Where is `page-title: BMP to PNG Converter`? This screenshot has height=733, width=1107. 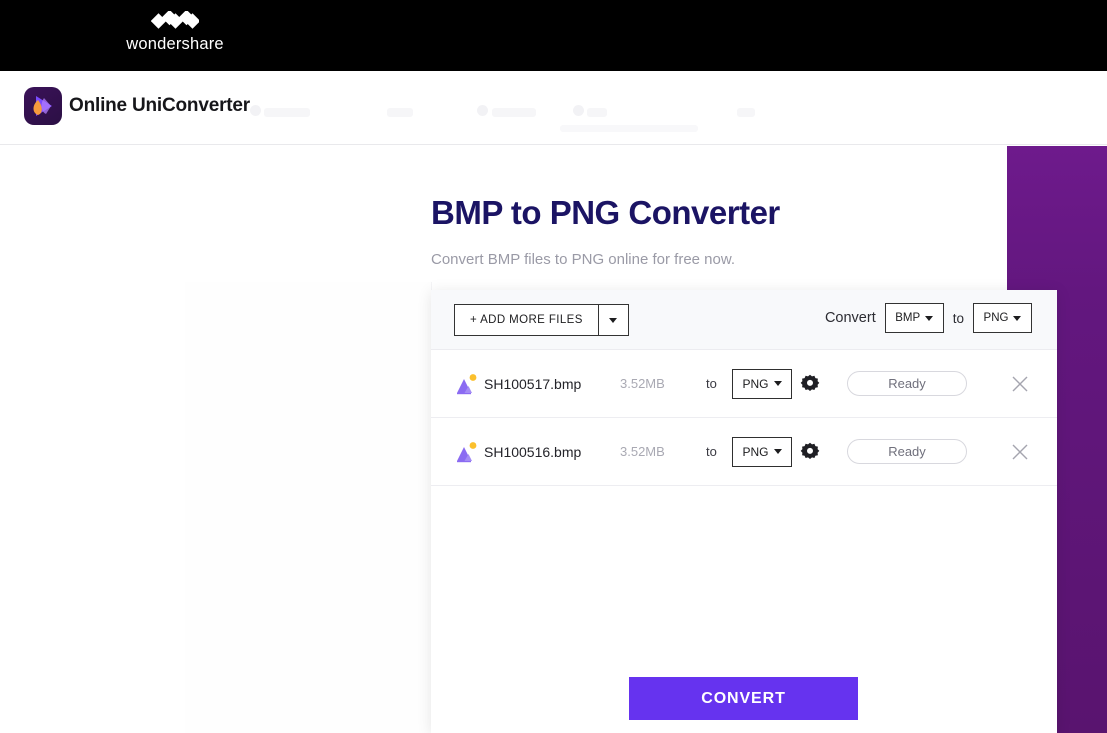 page-title: BMP to PNG Converter is located at coordinates (605, 212).